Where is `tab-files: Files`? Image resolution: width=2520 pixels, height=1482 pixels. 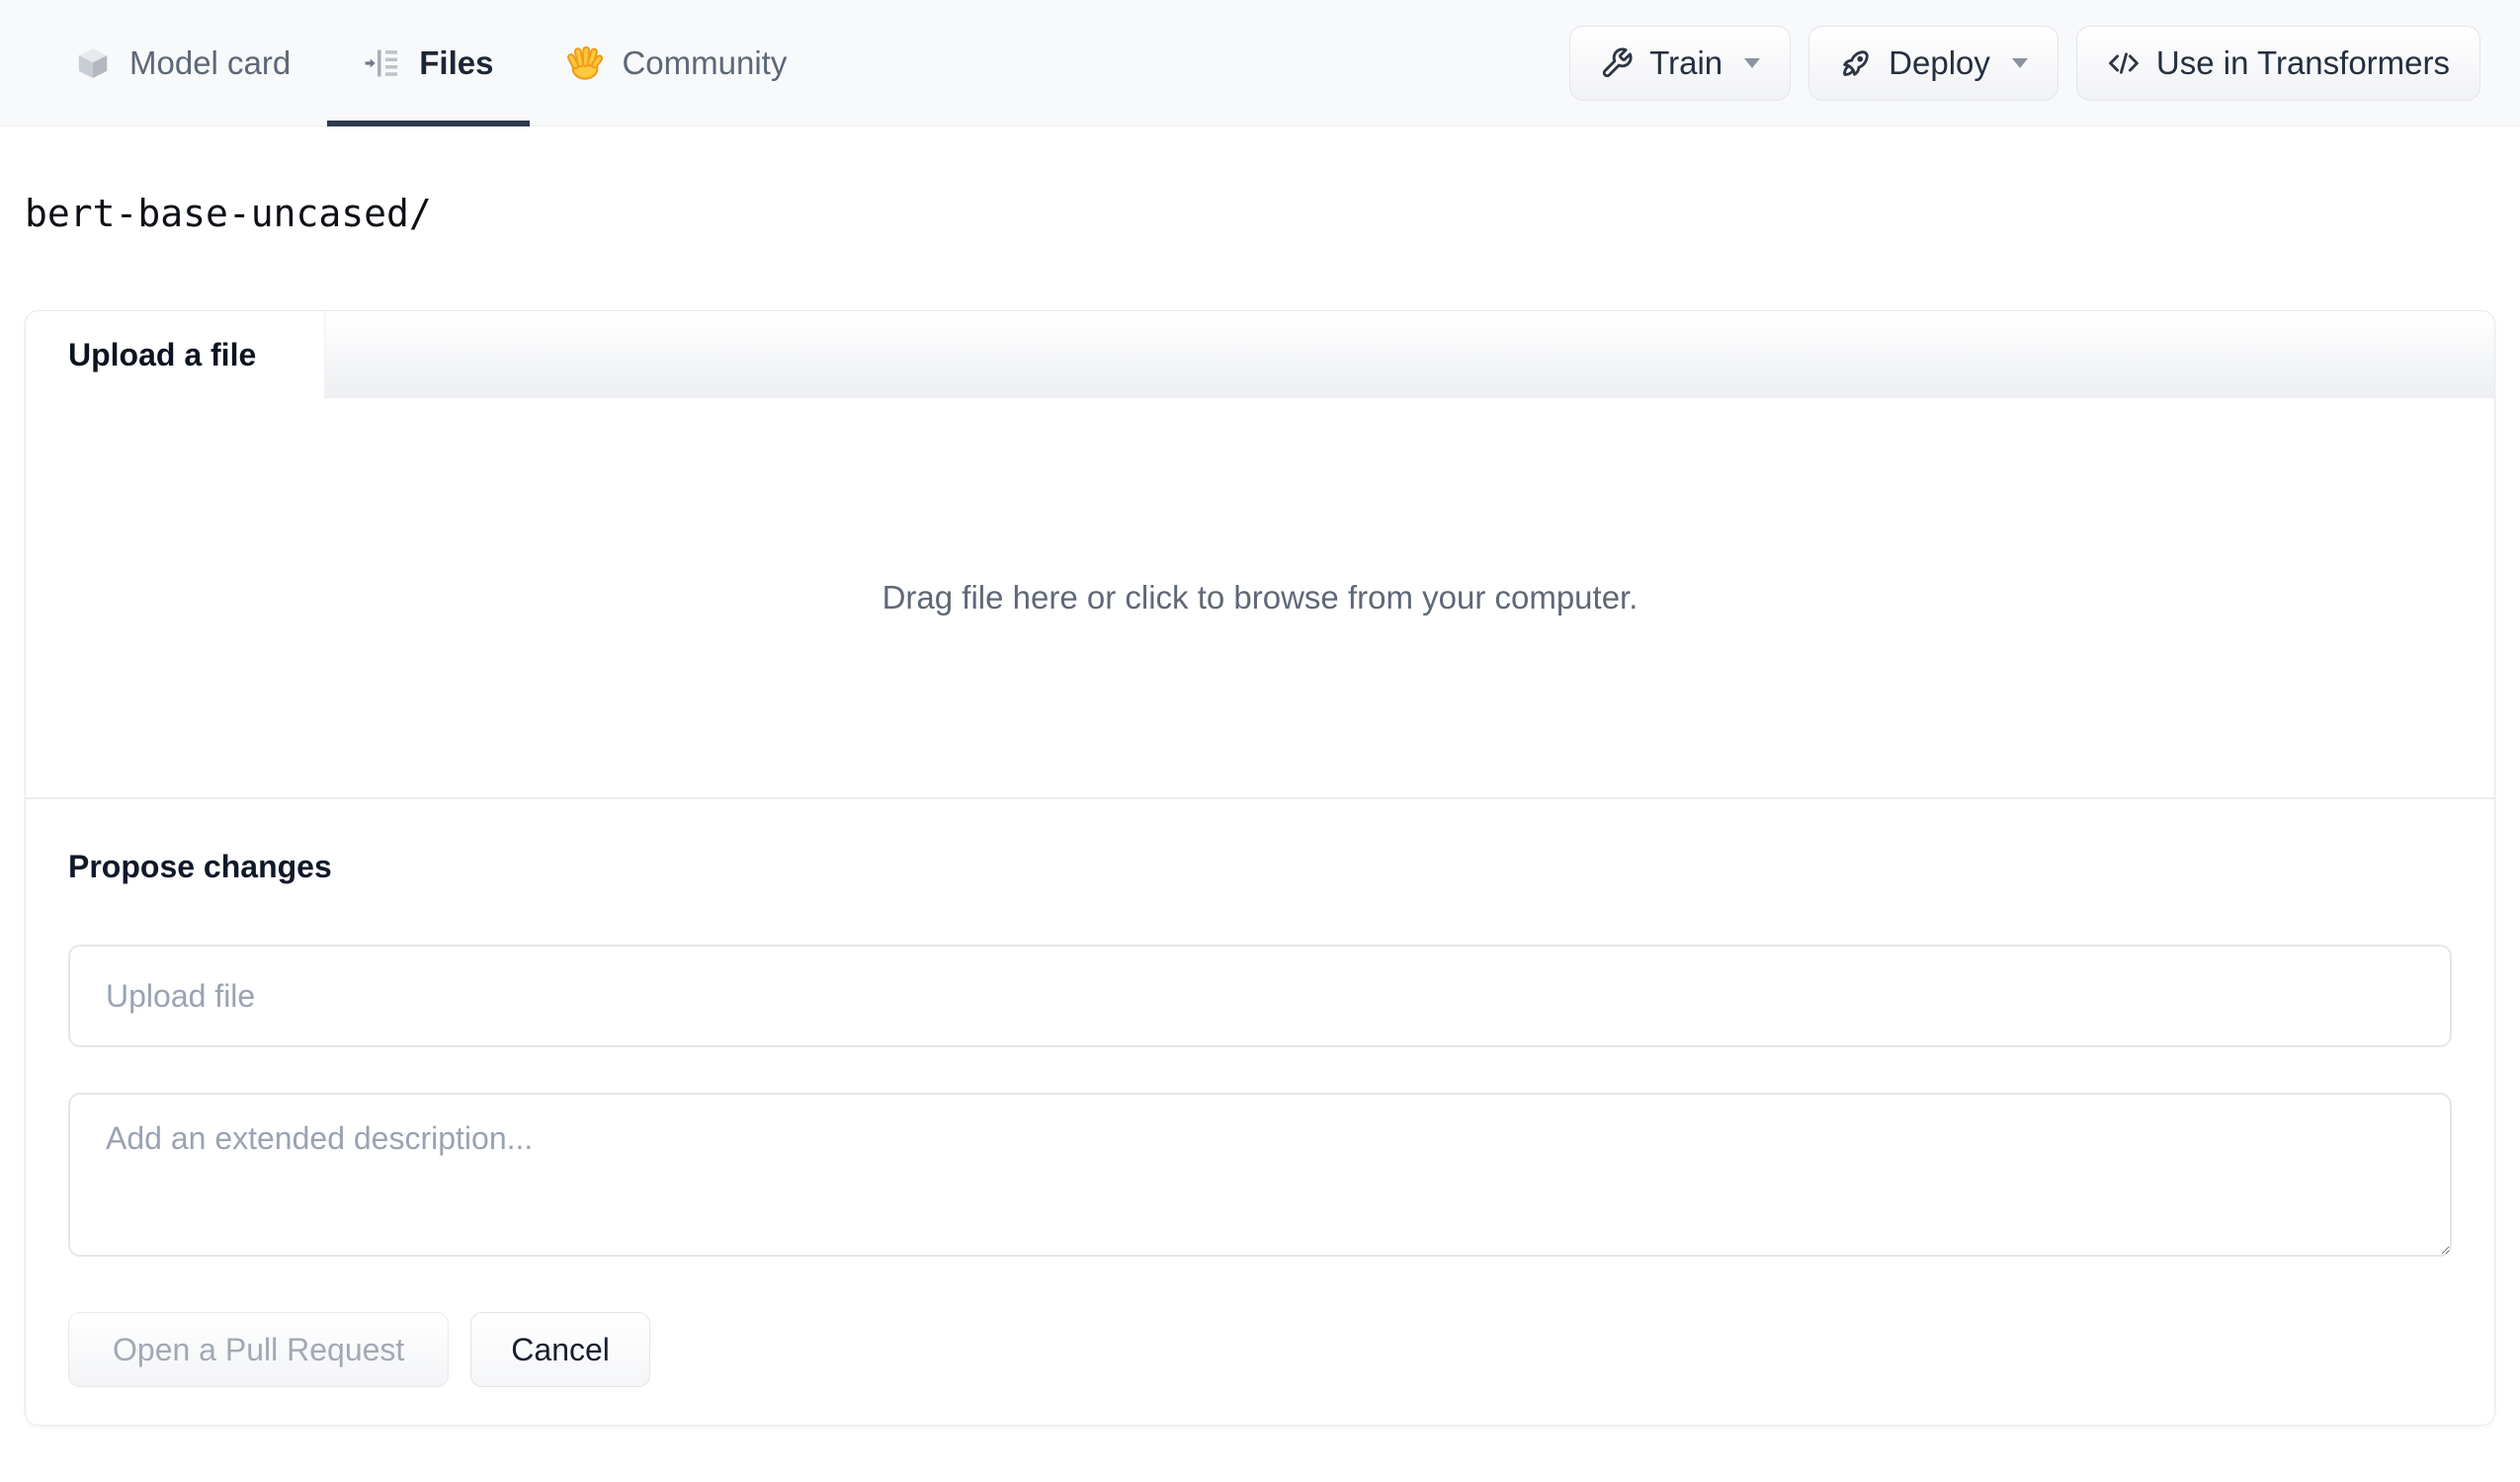
tab-files: Files is located at coordinates (429, 63).